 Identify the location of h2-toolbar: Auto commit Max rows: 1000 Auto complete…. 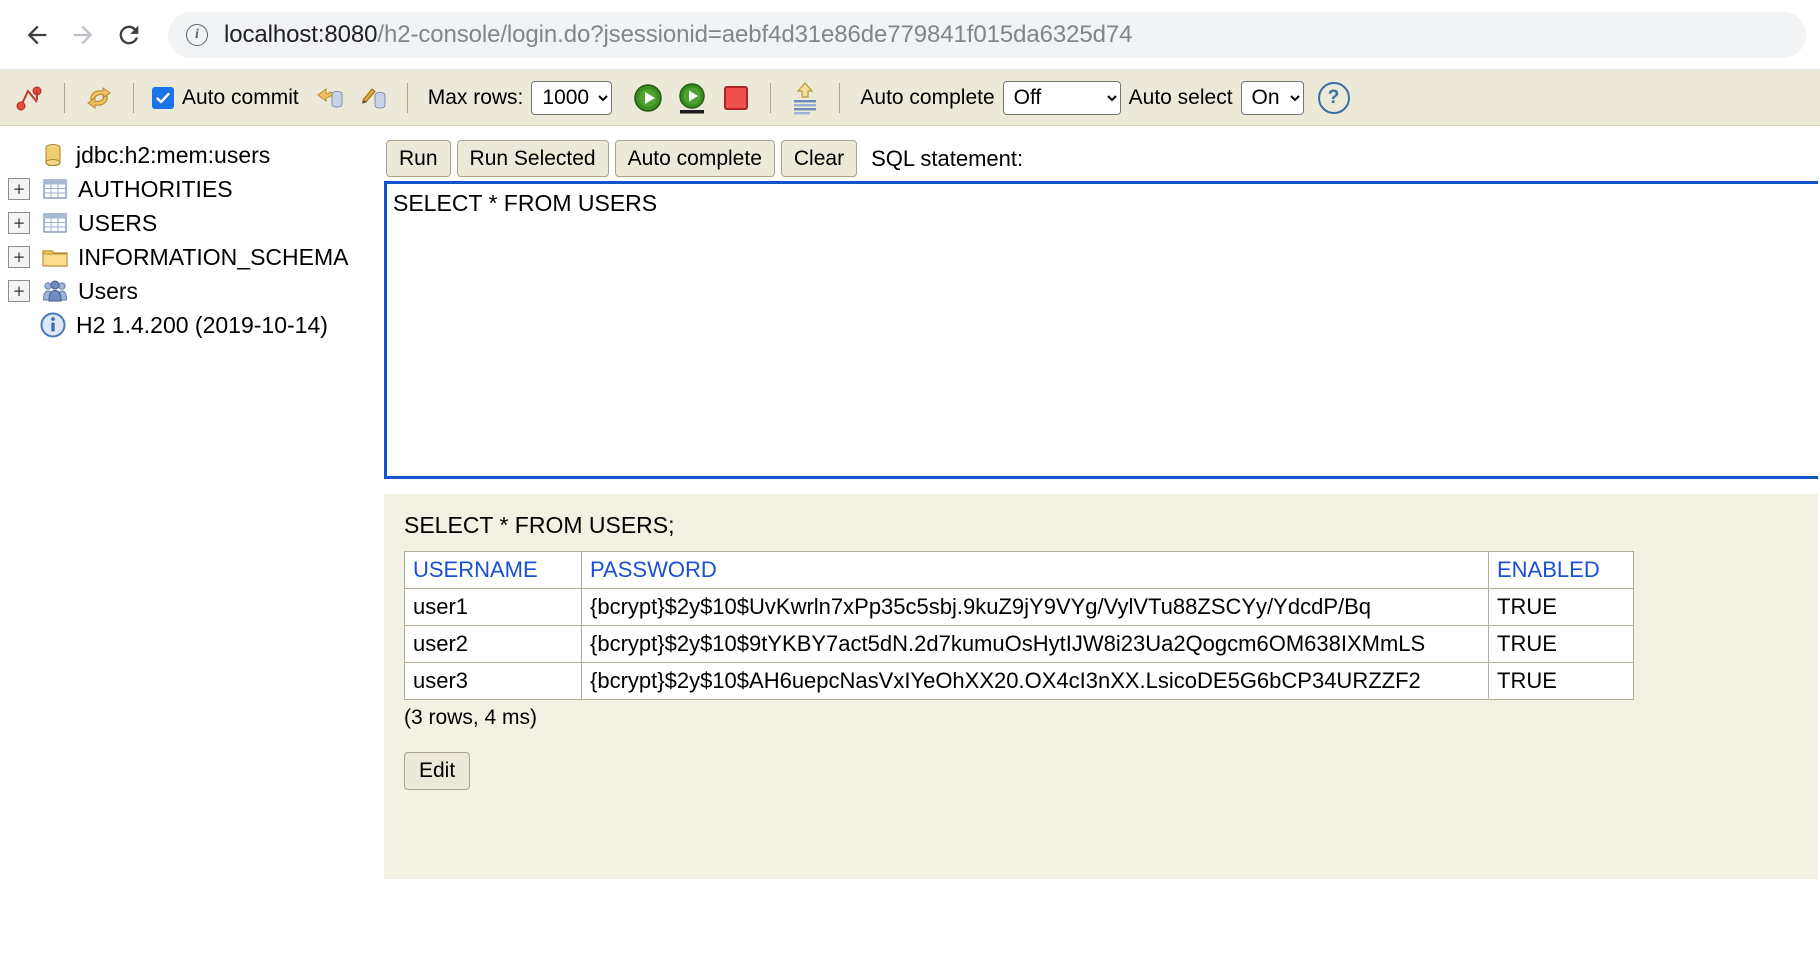
(910, 98).